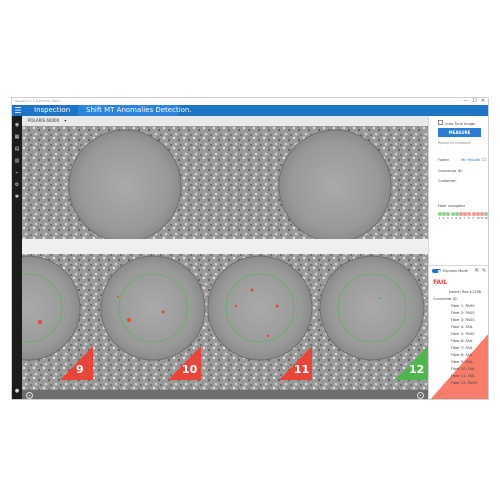  What do you see at coordinates (470, 160) in the screenshot?
I see `folder-value: My Results` at bounding box center [470, 160].